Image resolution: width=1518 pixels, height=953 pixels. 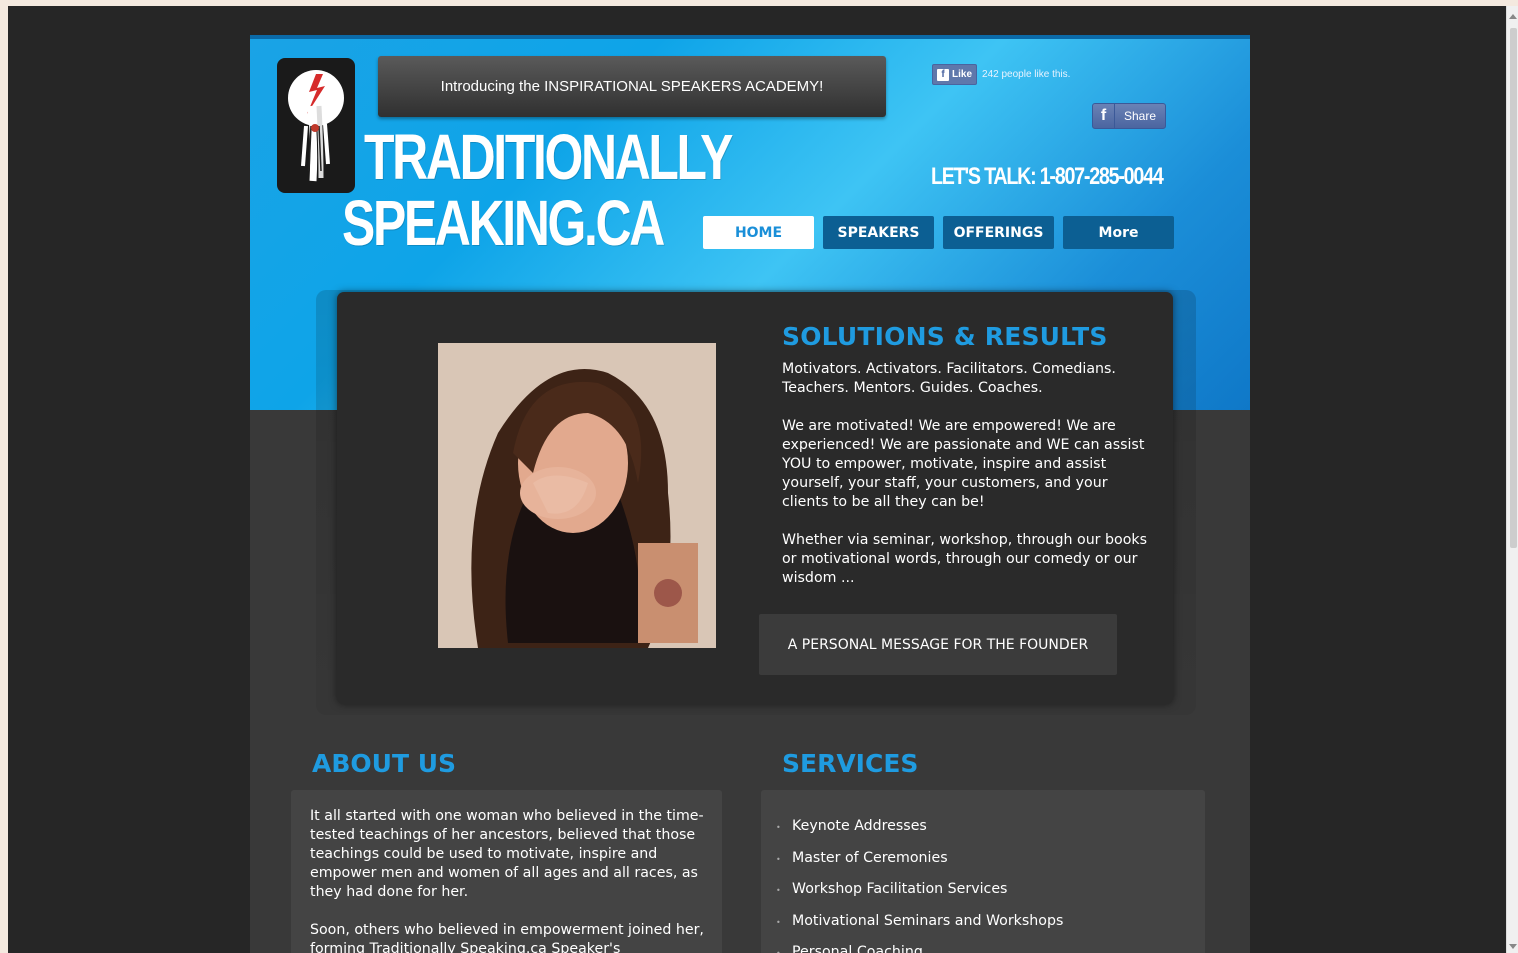 I want to click on like-count: 242 people like this., so click(x=1026, y=74).